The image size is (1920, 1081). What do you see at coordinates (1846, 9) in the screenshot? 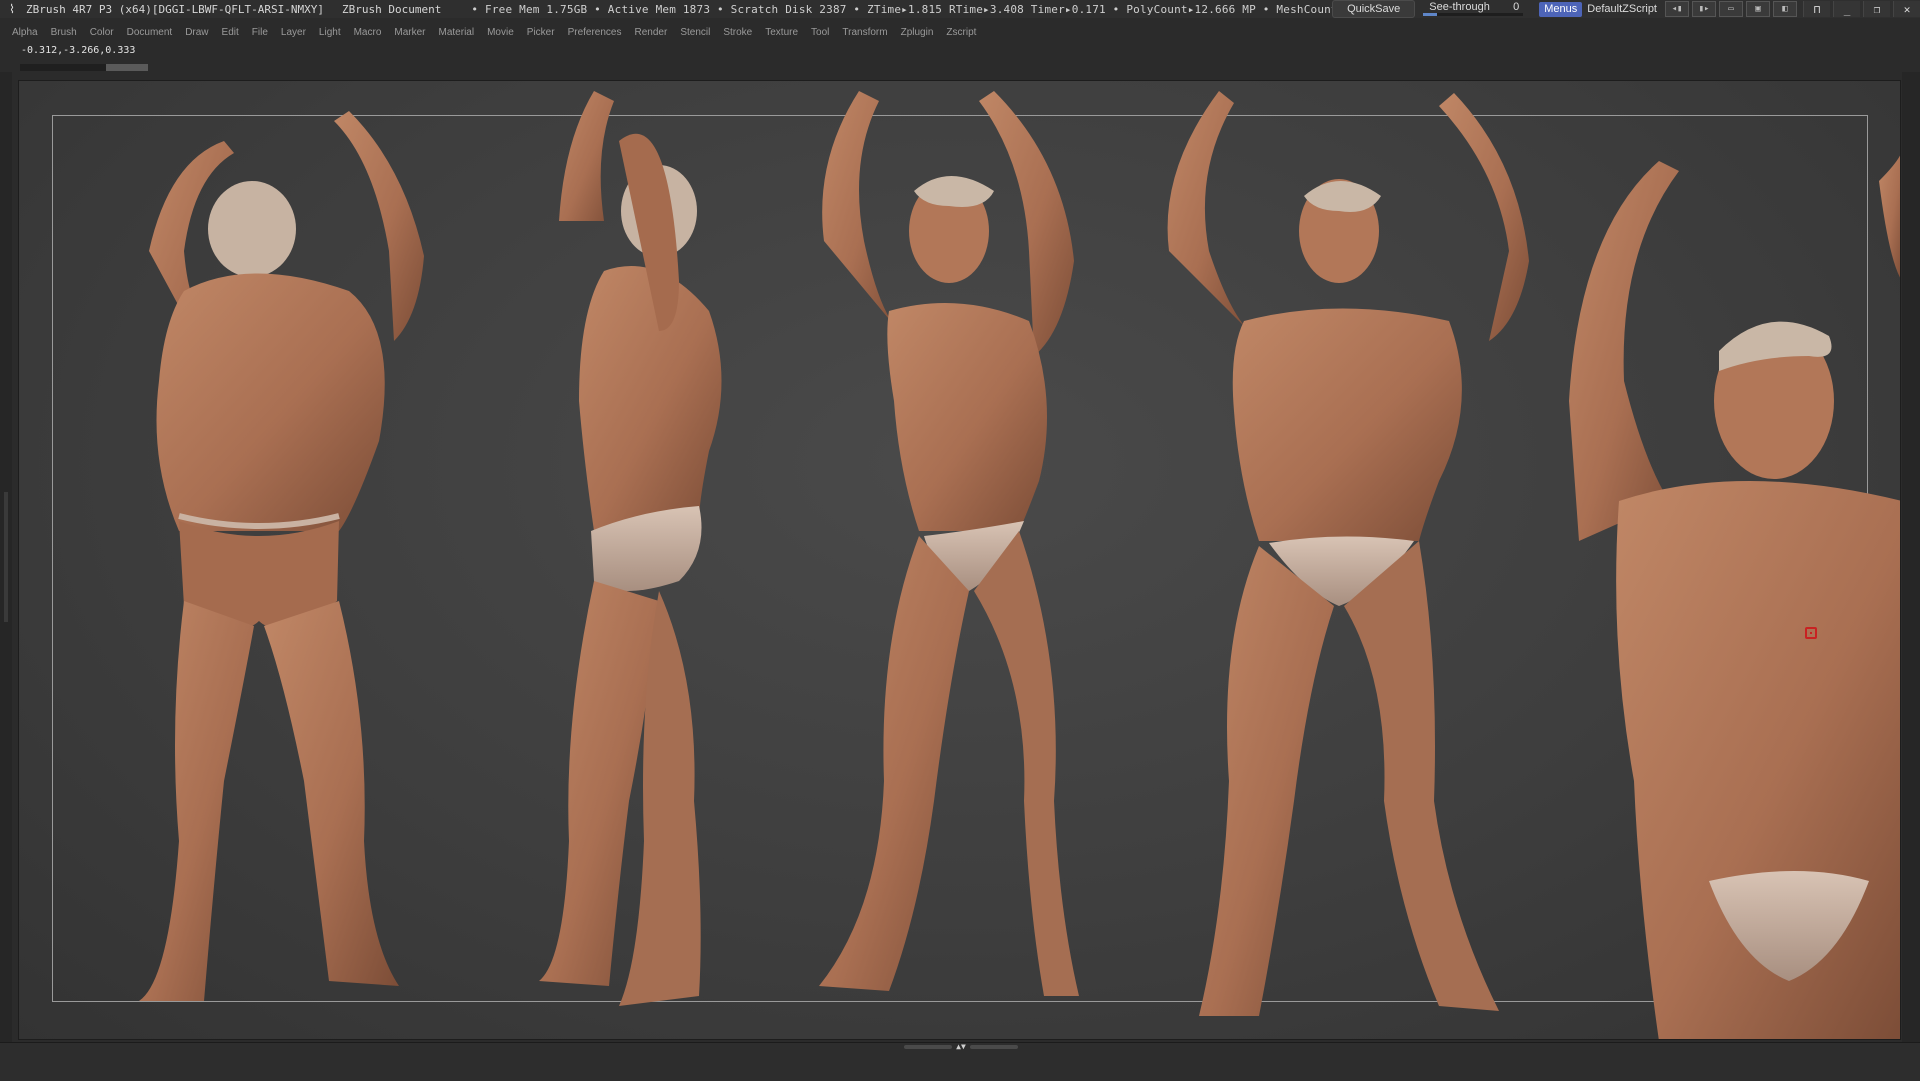
I see `minimize-icon: _` at bounding box center [1846, 9].